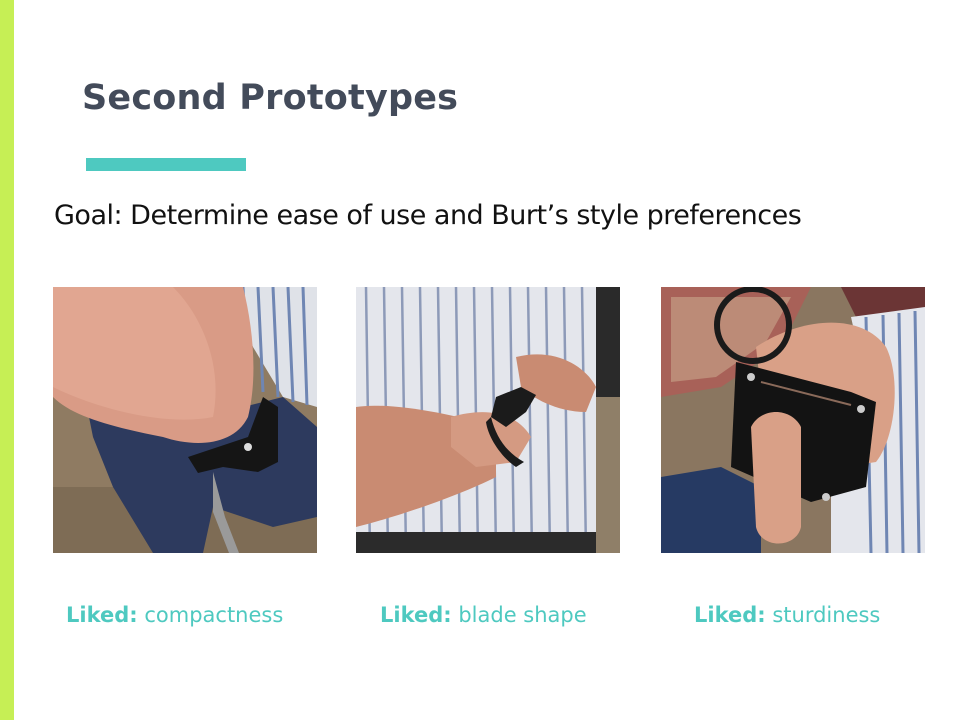 This screenshot has height=720, width=960. I want to click on prototype-photo-blade-shape, so click(488, 420).